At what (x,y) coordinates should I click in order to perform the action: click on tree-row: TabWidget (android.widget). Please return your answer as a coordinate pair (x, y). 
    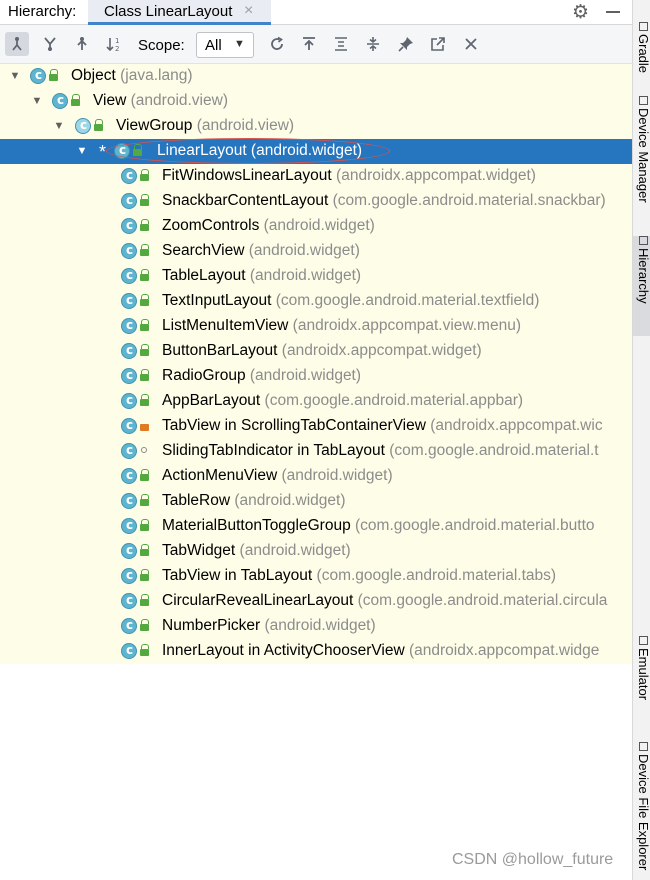
    Looking at the image, I should click on (316, 551).